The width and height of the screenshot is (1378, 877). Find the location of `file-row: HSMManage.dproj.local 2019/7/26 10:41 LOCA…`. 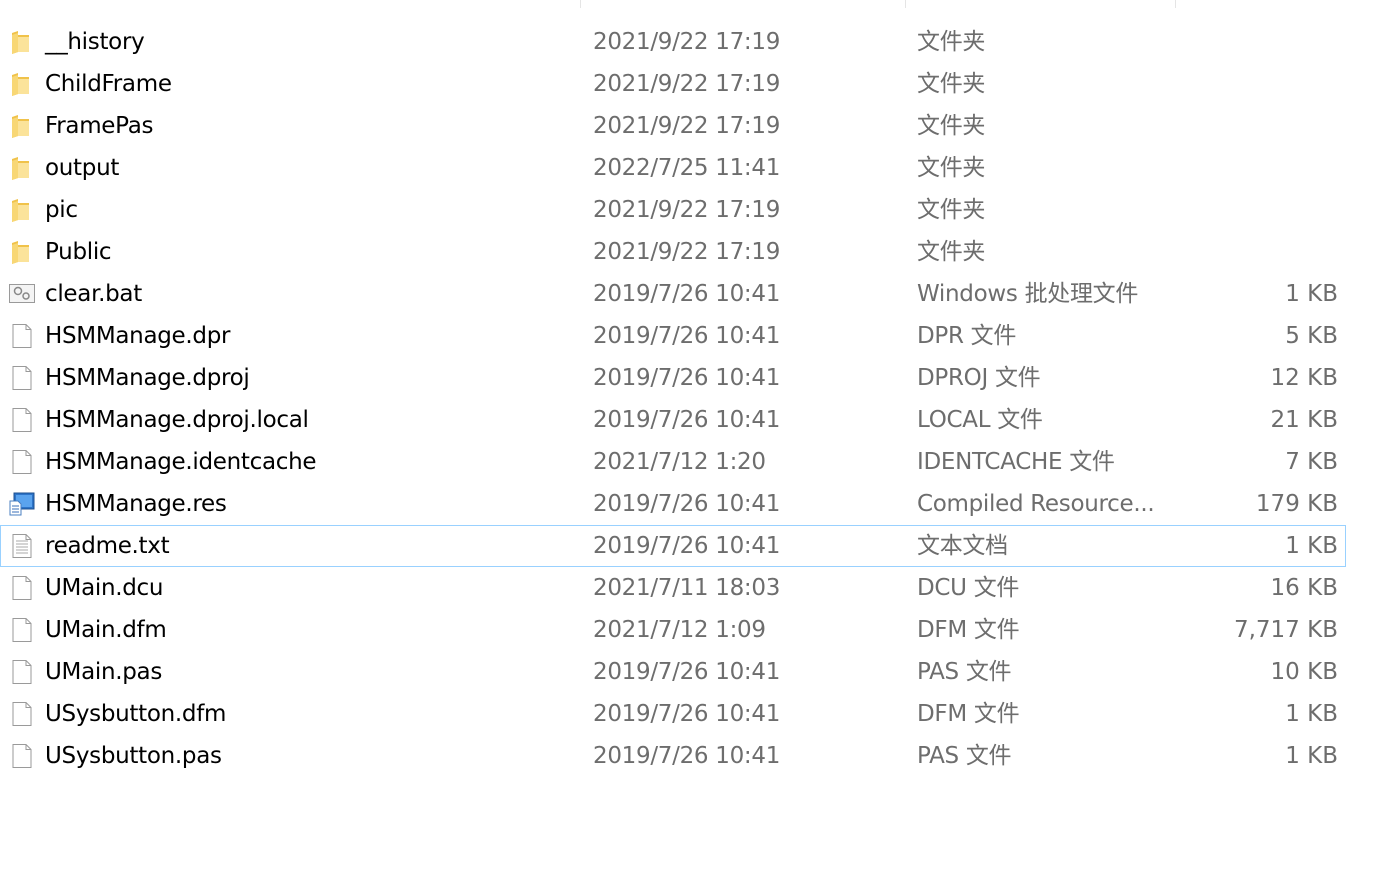

file-row: HSMManage.dproj.local 2019/7/26 10:41 LOCA… is located at coordinates (673, 420).